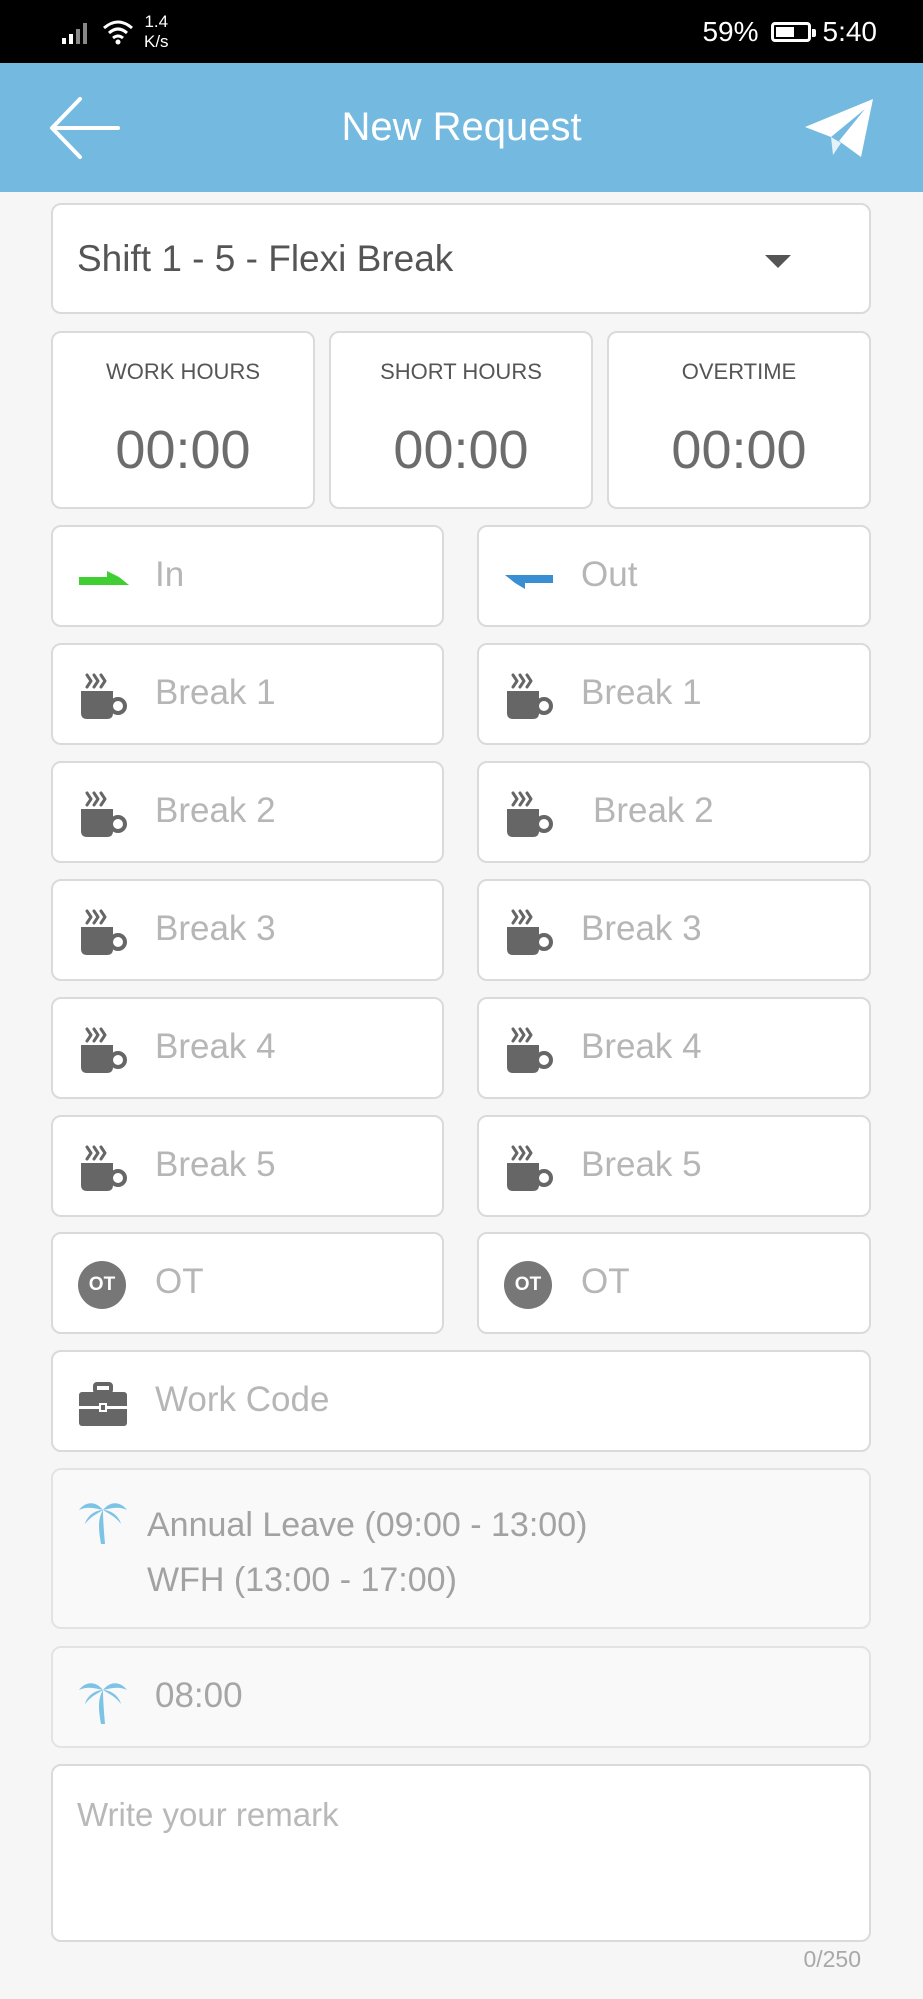 The height and width of the screenshot is (1999, 923). I want to click on break-3-start-field: Break 3, so click(247, 930).